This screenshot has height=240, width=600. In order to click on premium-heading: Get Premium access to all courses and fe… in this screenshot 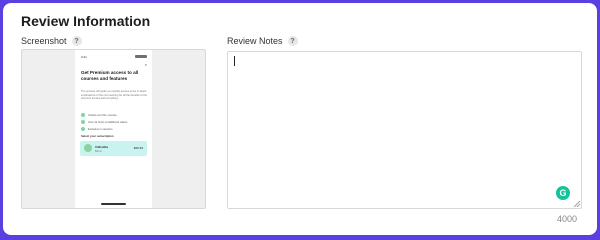, I will do `click(110, 75)`.